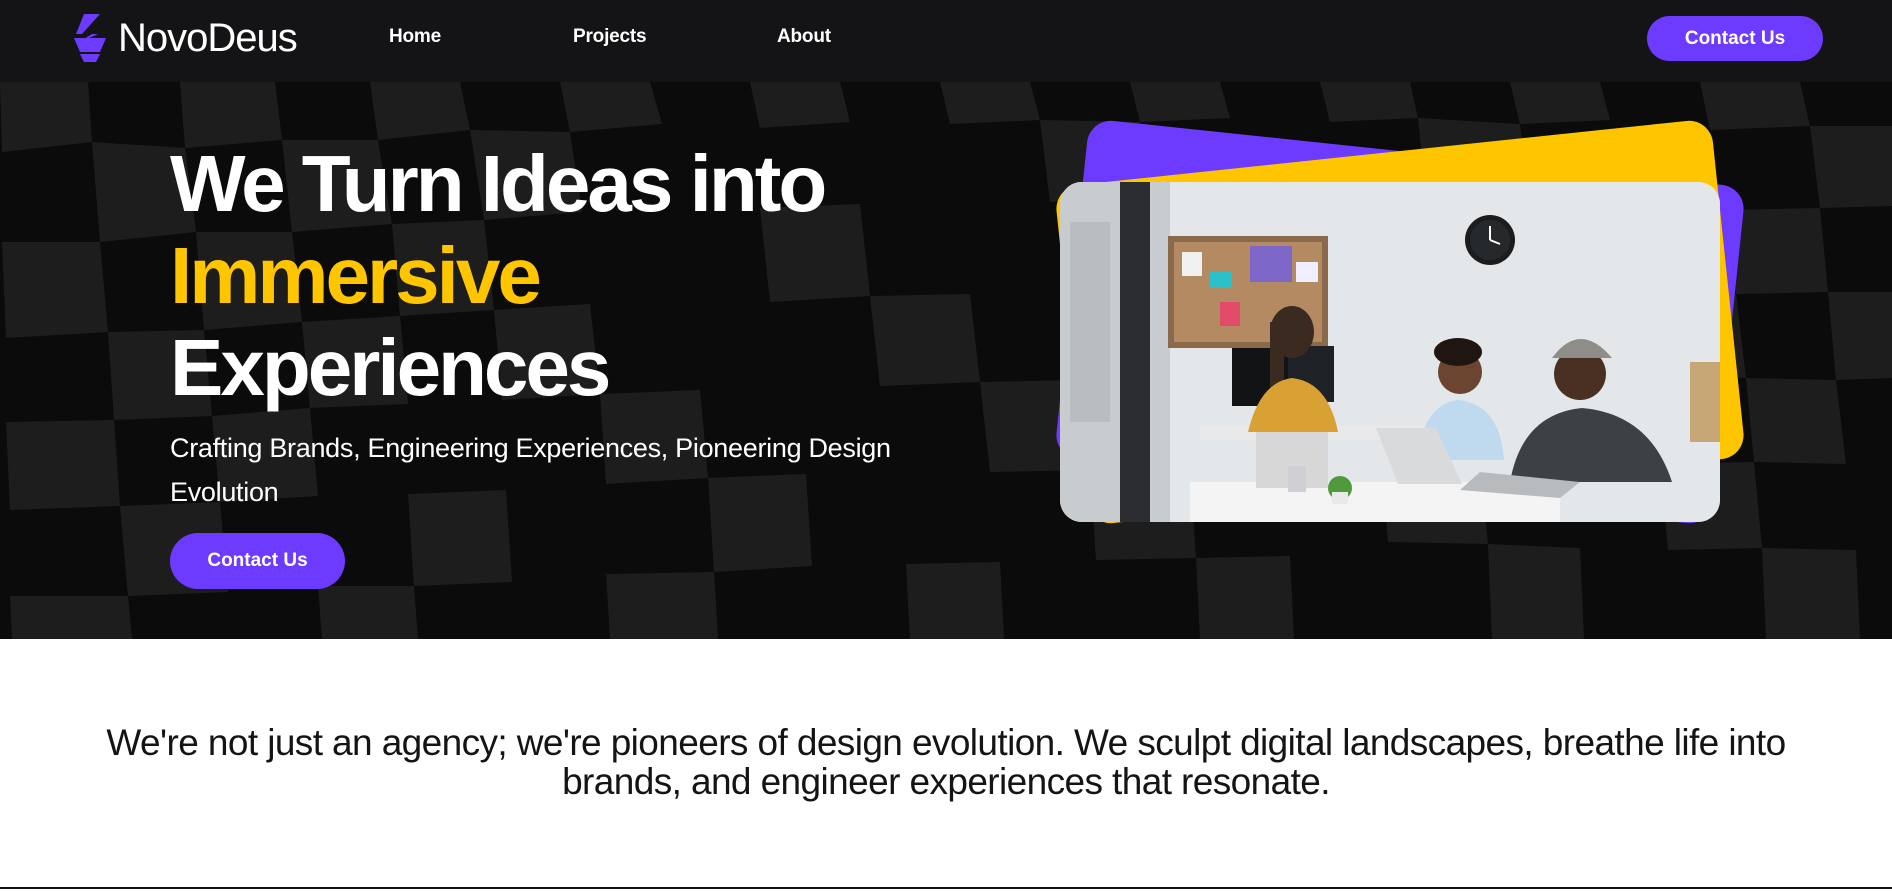 The width and height of the screenshot is (1892, 892). I want to click on navbar: NovoDeus Home Projects About Contact Us, so click(946, 41).